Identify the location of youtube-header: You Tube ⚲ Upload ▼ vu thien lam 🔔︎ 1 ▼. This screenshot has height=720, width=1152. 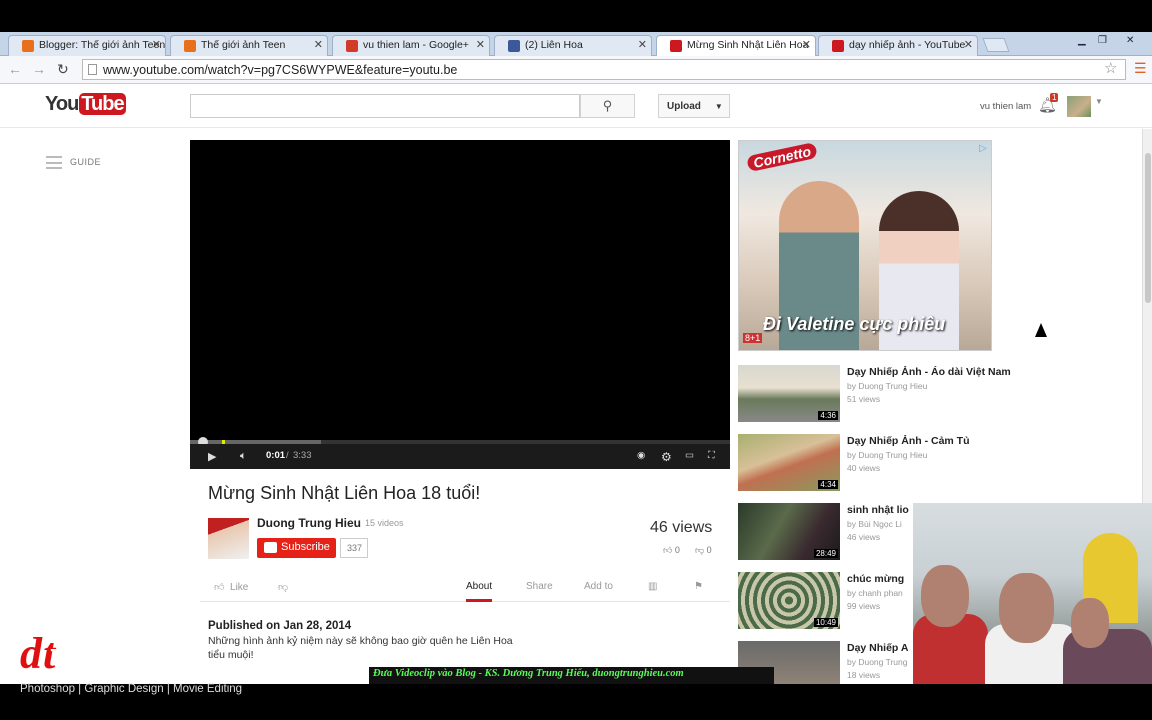
(576, 106).